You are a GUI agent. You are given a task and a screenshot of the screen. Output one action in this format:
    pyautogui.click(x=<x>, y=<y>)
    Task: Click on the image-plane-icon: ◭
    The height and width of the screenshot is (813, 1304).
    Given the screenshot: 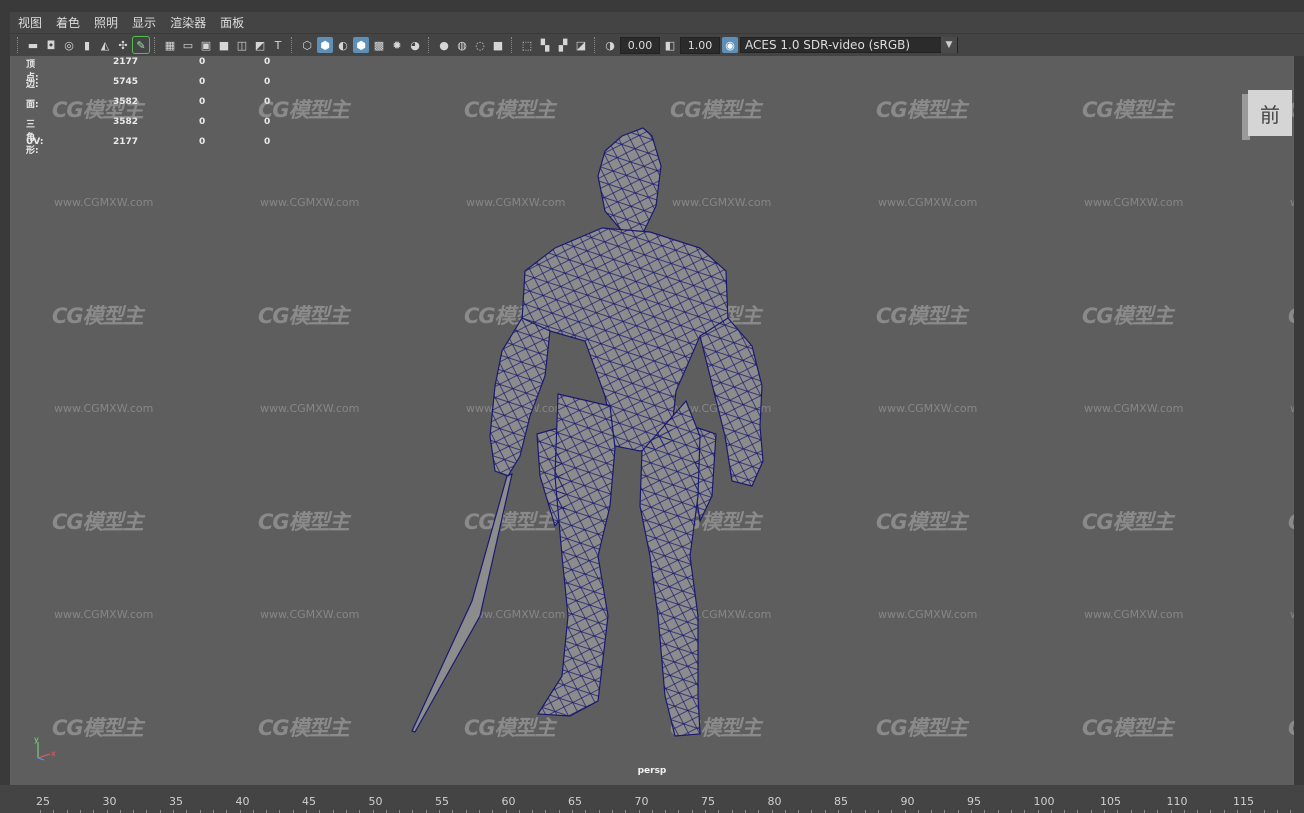 What is the action you would take?
    pyautogui.click(x=105, y=45)
    